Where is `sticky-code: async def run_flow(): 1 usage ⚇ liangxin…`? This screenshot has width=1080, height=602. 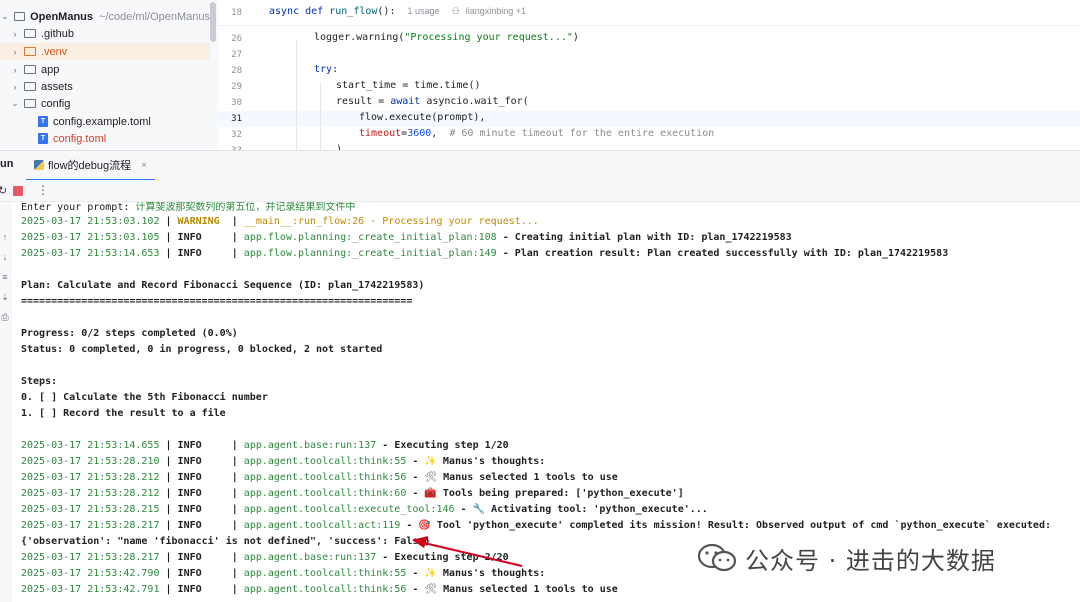
sticky-code: async def run_flow(): 1 usage ⚇ liangxin… is located at coordinates (397, 11).